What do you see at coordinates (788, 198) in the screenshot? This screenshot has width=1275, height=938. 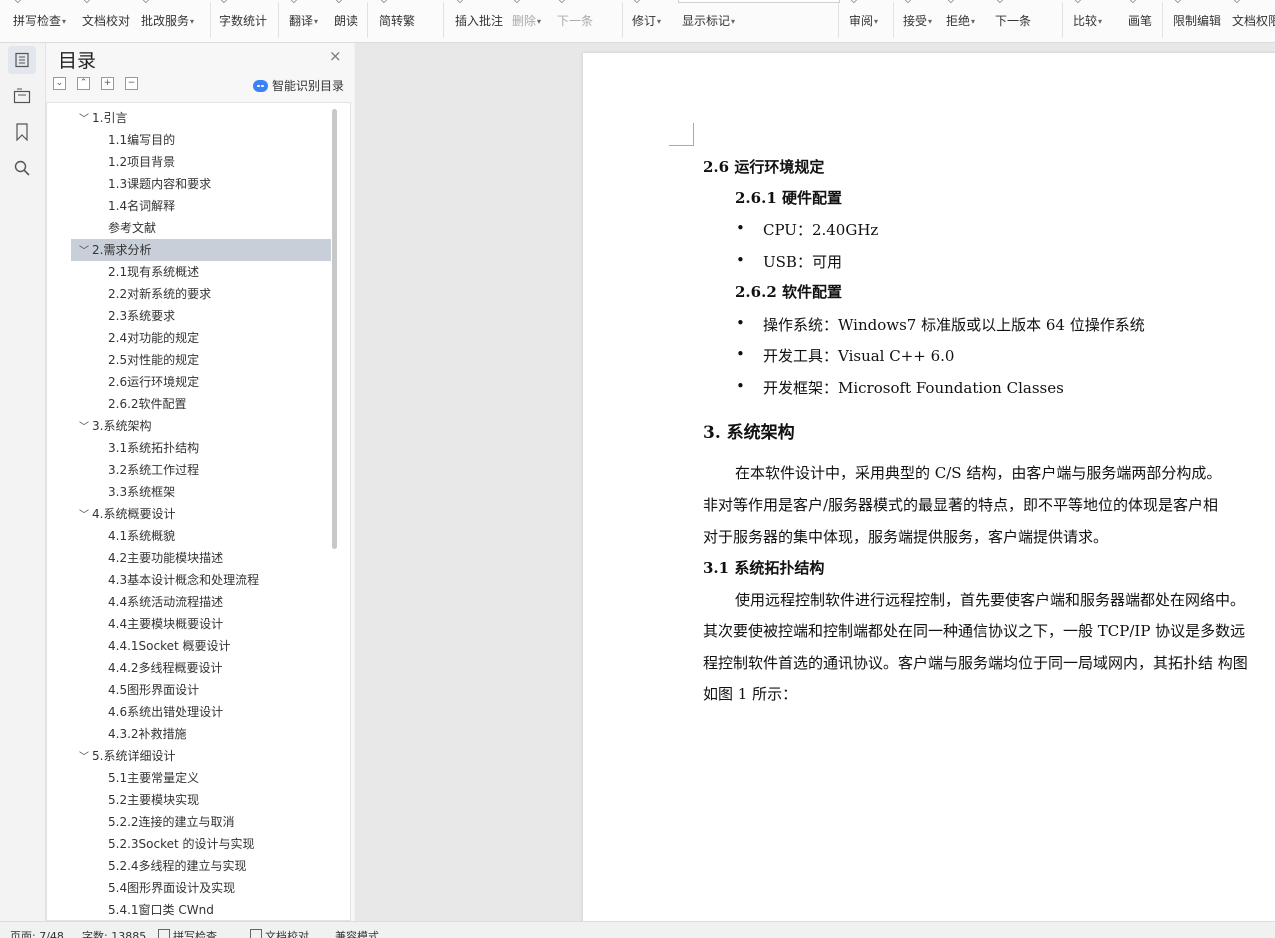 I see `heading-2-6-1: 2.6.1 硬件配置` at bounding box center [788, 198].